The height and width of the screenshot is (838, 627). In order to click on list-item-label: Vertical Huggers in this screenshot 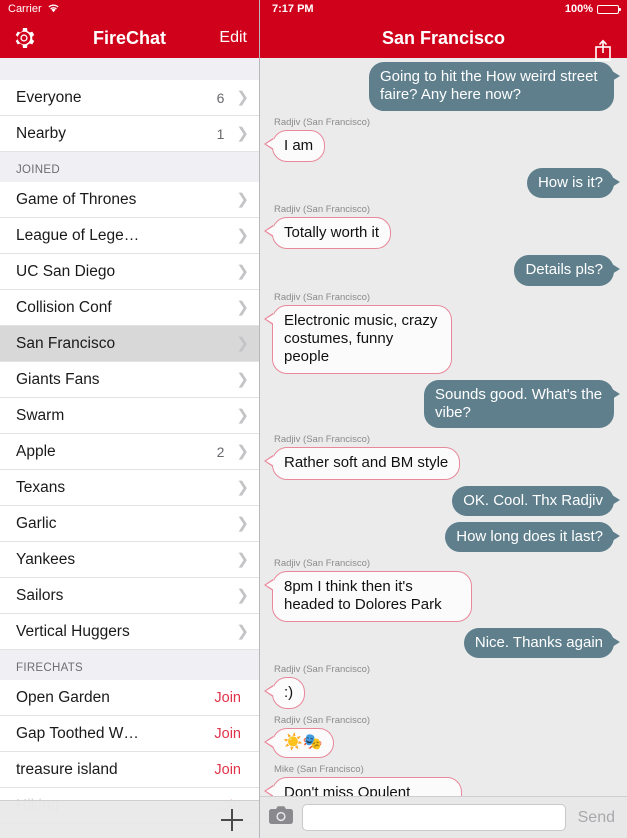, I will do `click(73, 631)`.